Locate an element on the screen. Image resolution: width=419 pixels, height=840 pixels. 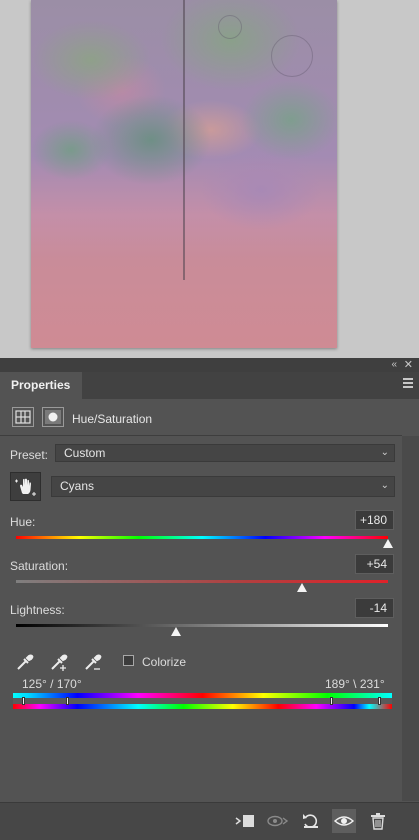
color-spectrum-bottom is located at coordinates (202, 706).